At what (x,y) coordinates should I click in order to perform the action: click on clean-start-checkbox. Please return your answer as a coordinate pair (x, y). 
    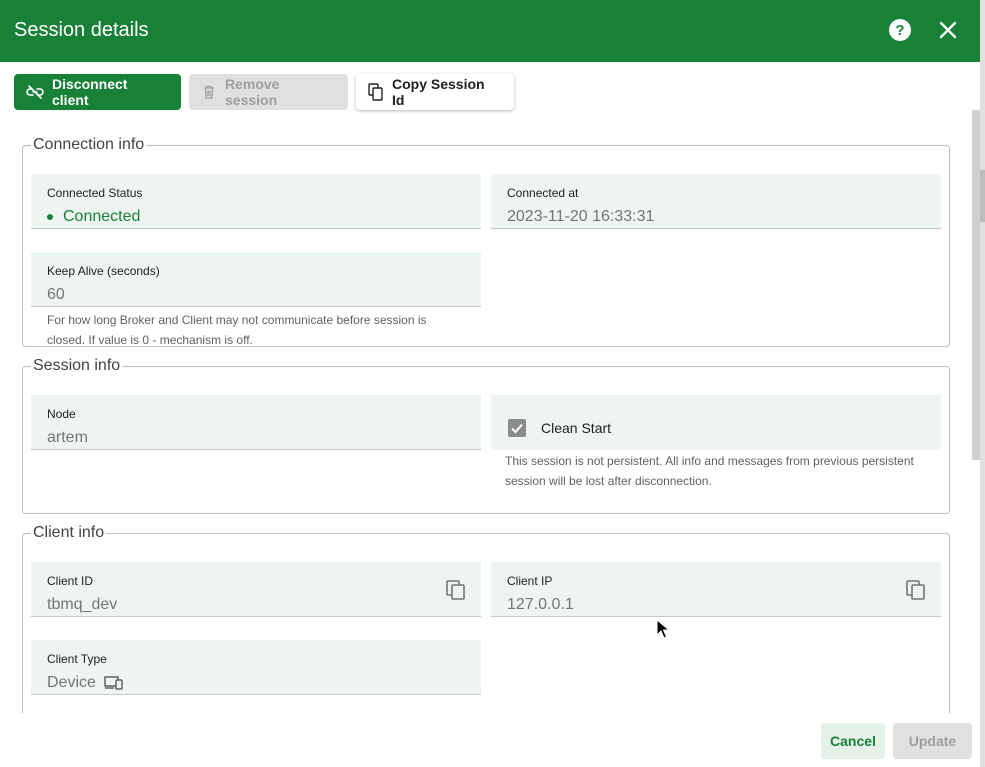
    Looking at the image, I should click on (517, 428).